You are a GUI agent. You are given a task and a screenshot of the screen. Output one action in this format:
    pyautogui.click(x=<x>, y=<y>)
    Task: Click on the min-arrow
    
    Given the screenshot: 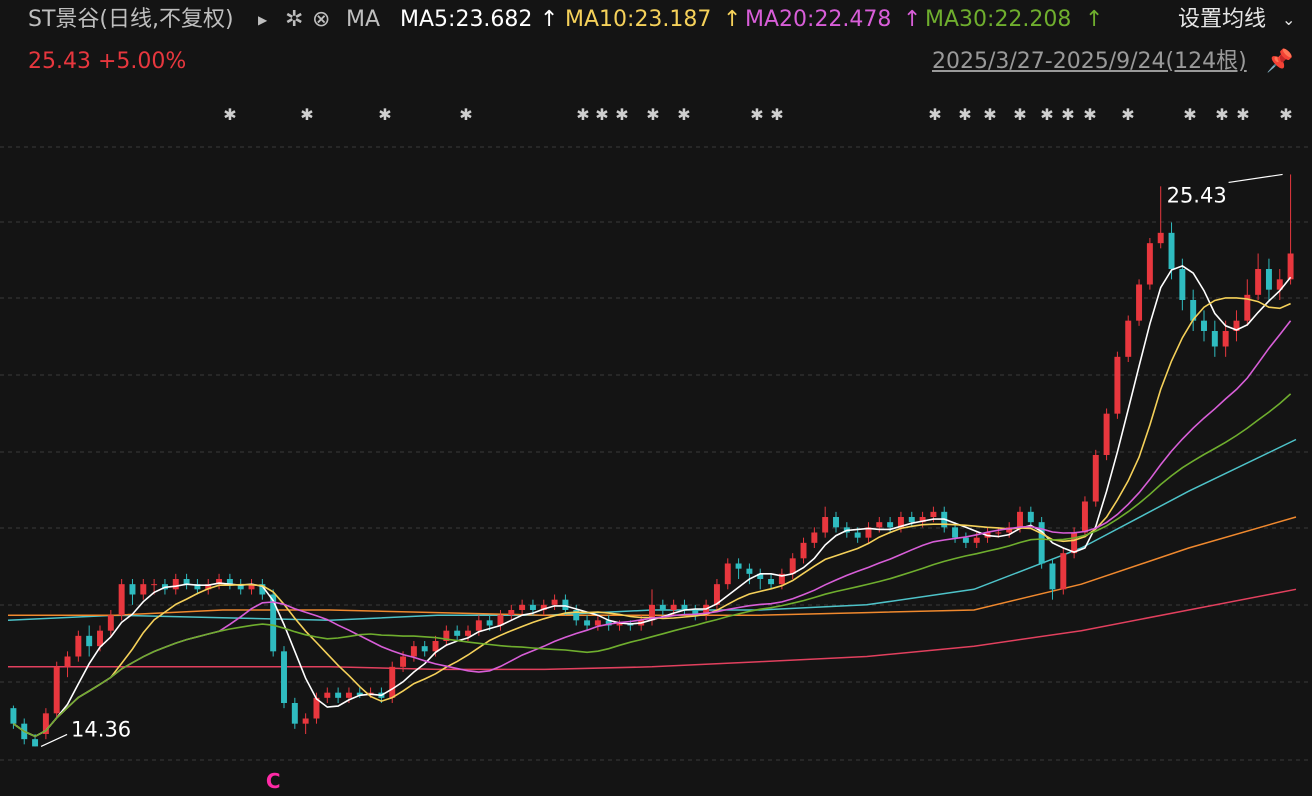 What is the action you would take?
    pyautogui.click(x=54, y=740)
    